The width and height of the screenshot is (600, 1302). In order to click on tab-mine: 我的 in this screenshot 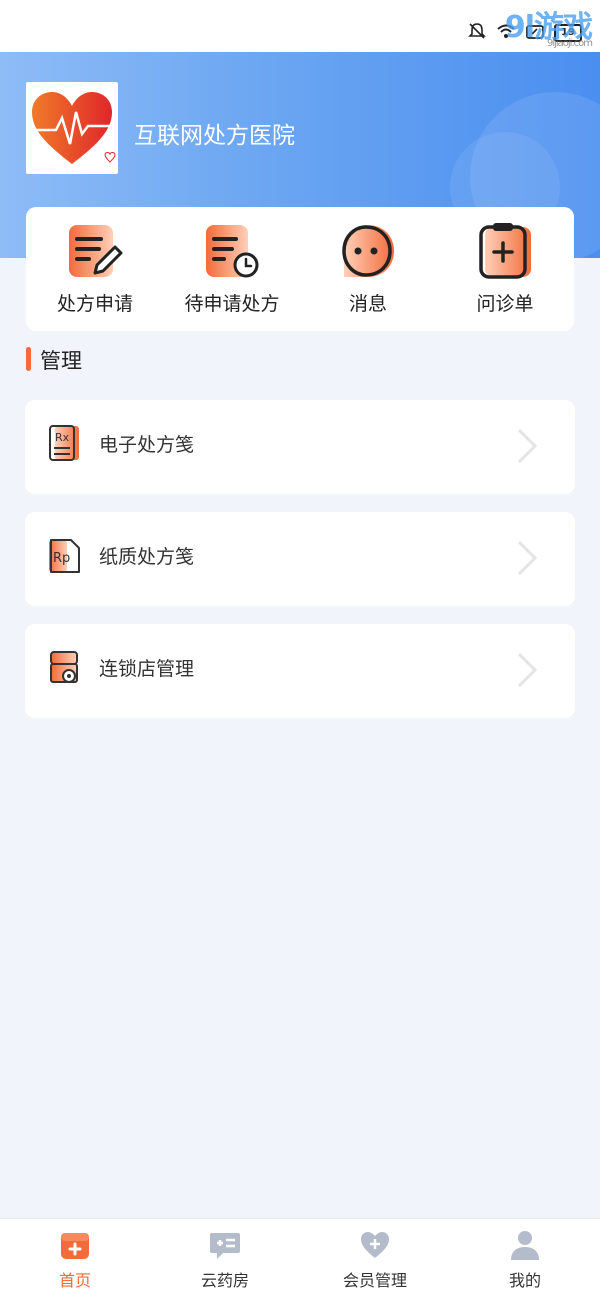, I will do `click(525, 1260)`.